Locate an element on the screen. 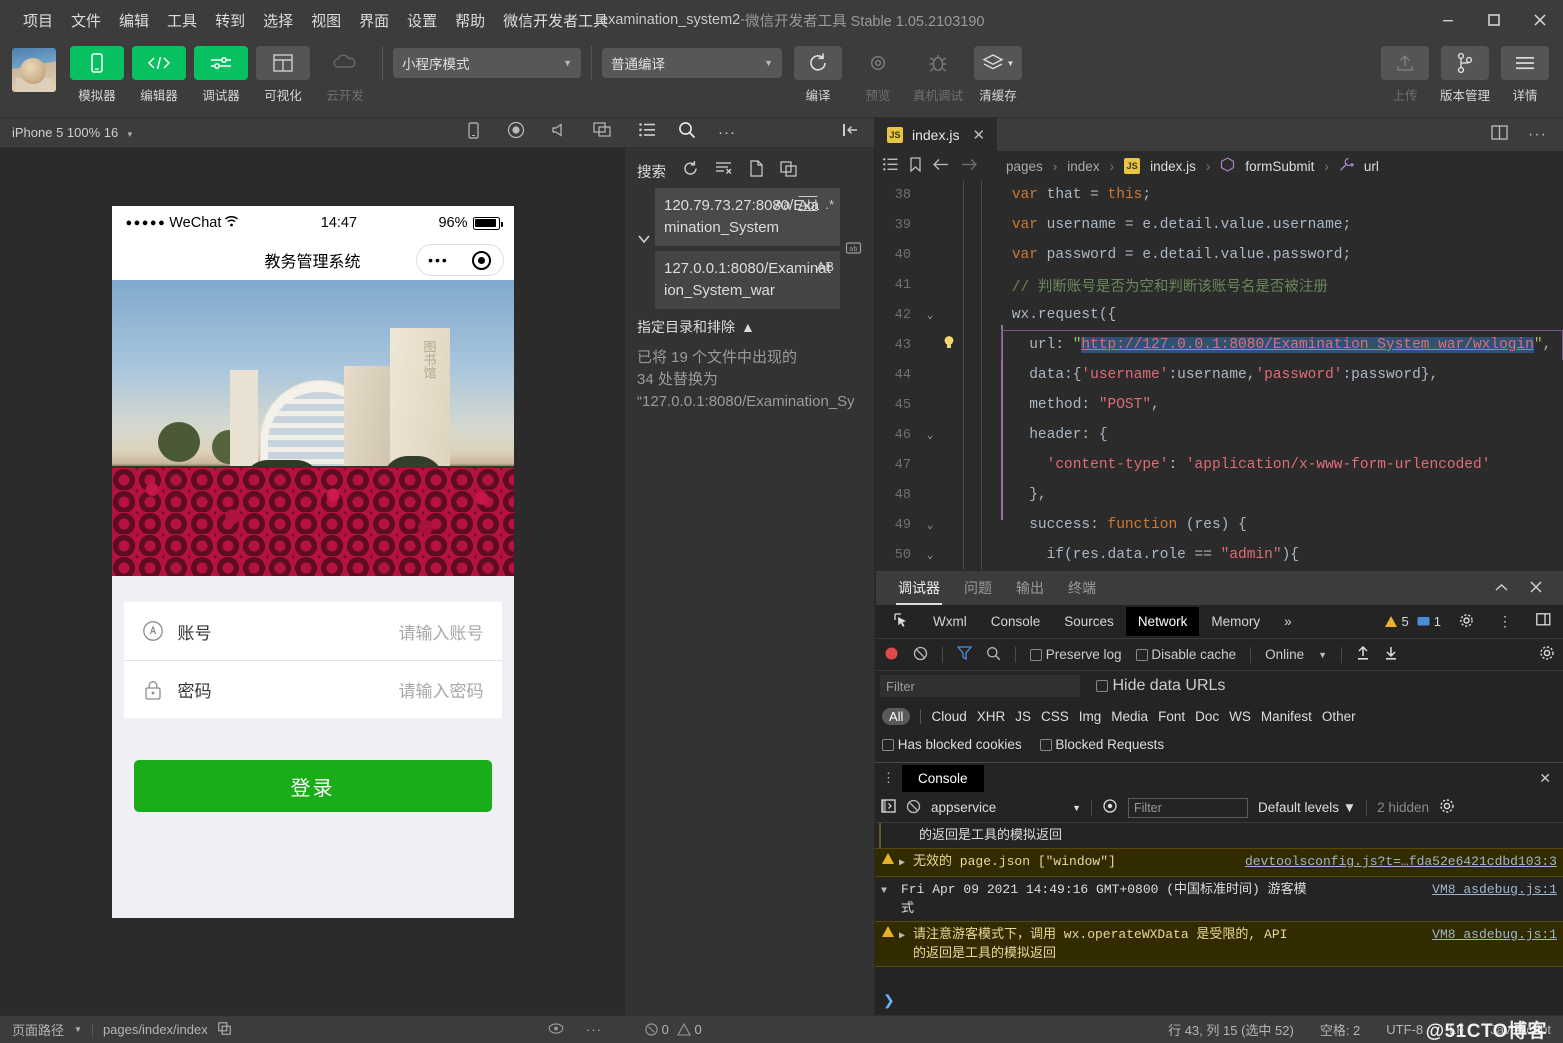 Image resolution: width=1563 pixels, height=1043 pixels. export-har-icon is located at coordinates (1391, 655).